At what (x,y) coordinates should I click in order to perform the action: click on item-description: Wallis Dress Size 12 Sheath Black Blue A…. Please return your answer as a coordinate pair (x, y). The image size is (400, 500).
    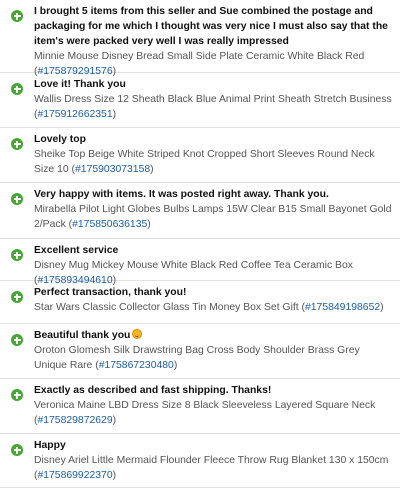
    Looking at the image, I should click on (213, 107).